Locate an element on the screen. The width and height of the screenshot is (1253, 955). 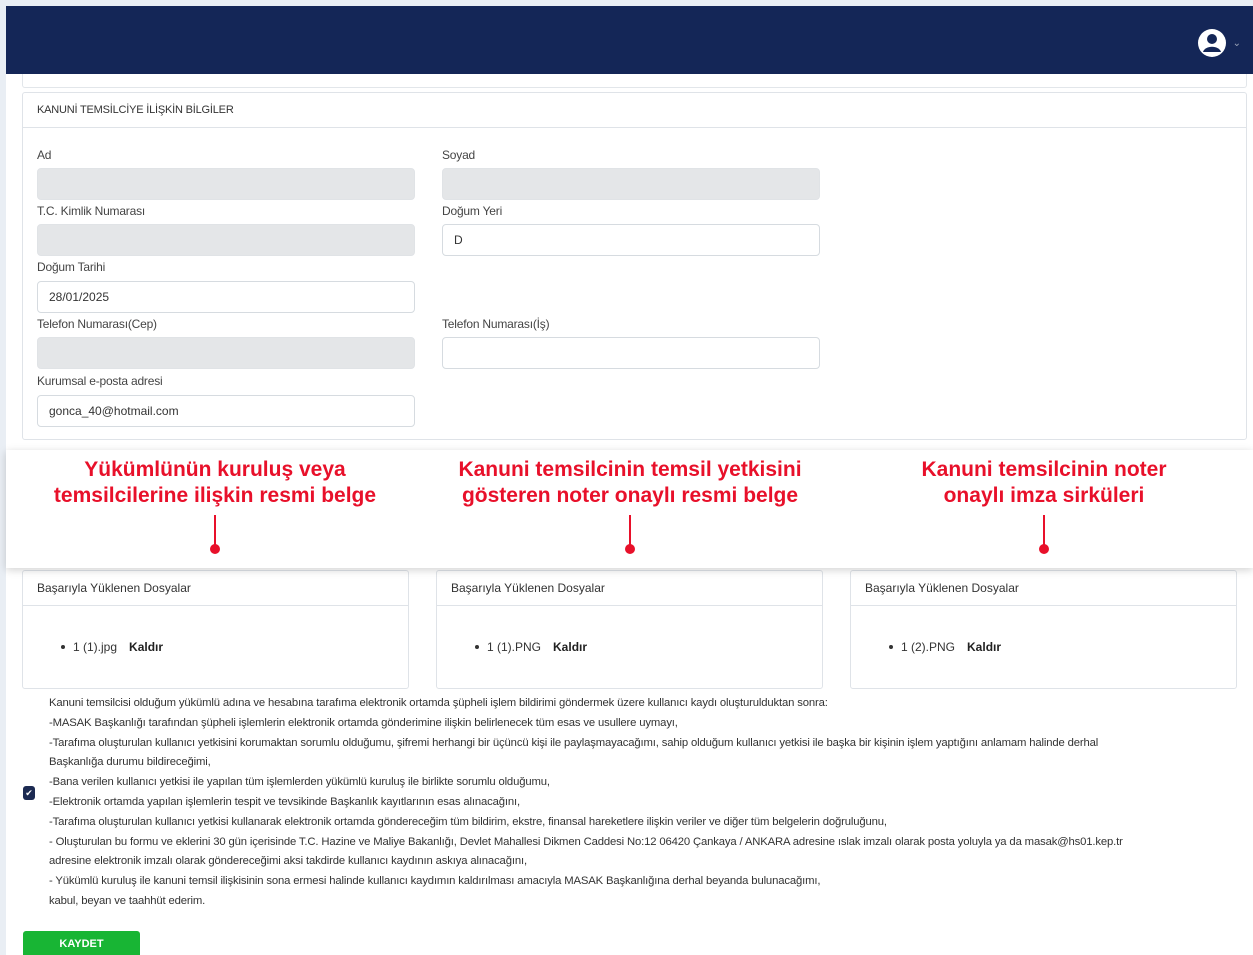
birthdate-field: 28/01/2025 is located at coordinates (226, 297).